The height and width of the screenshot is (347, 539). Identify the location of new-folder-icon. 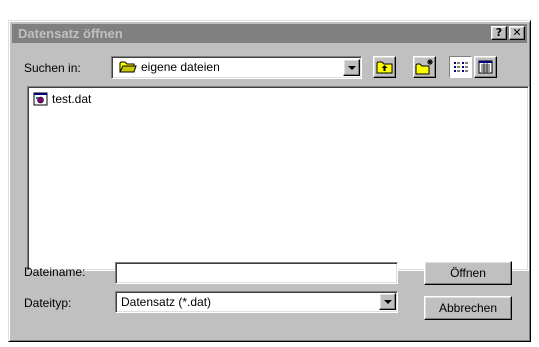
(424, 67).